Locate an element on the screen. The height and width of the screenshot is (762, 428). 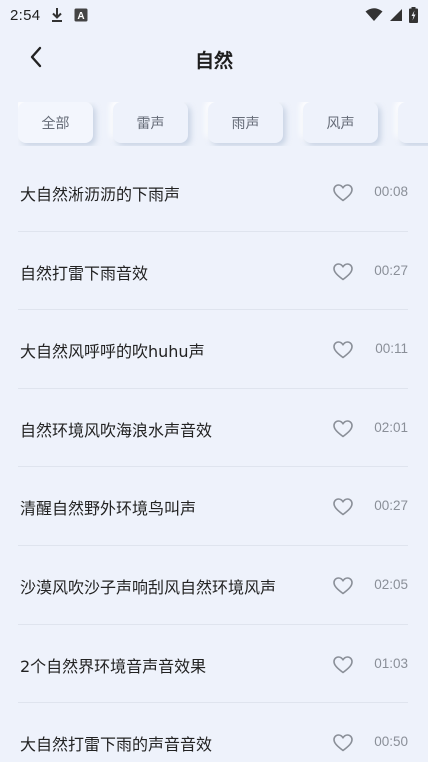
sound-title: 自然环境风吹海浪水声音效 is located at coordinates (116, 430).